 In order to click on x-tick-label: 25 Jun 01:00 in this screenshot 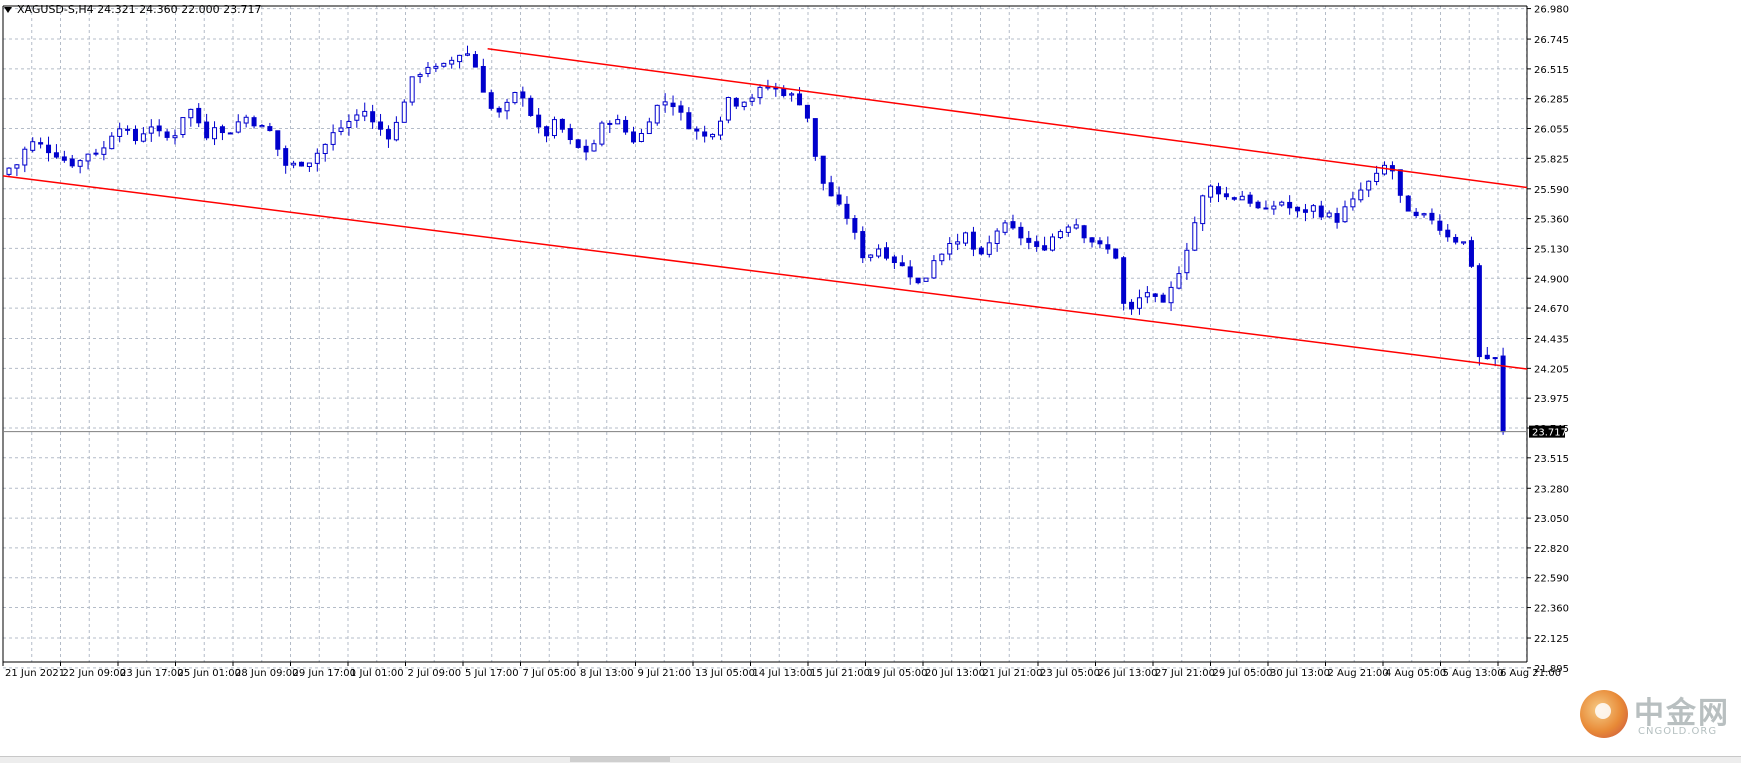, I will do `click(210, 673)`.